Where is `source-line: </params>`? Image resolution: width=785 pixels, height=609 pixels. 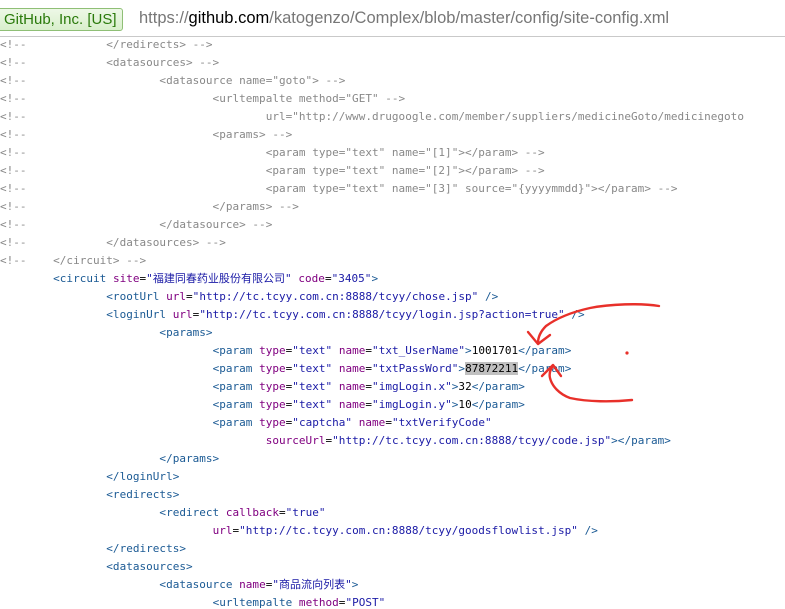 source-line: </params> is located at coordinates (109, 459).